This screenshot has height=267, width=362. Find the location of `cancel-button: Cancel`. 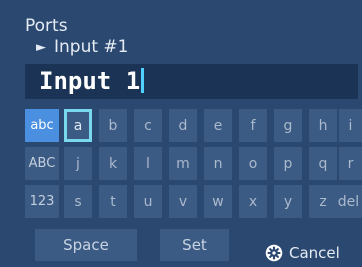

cancel-button: Cancel is located at coordinates (302, 253).